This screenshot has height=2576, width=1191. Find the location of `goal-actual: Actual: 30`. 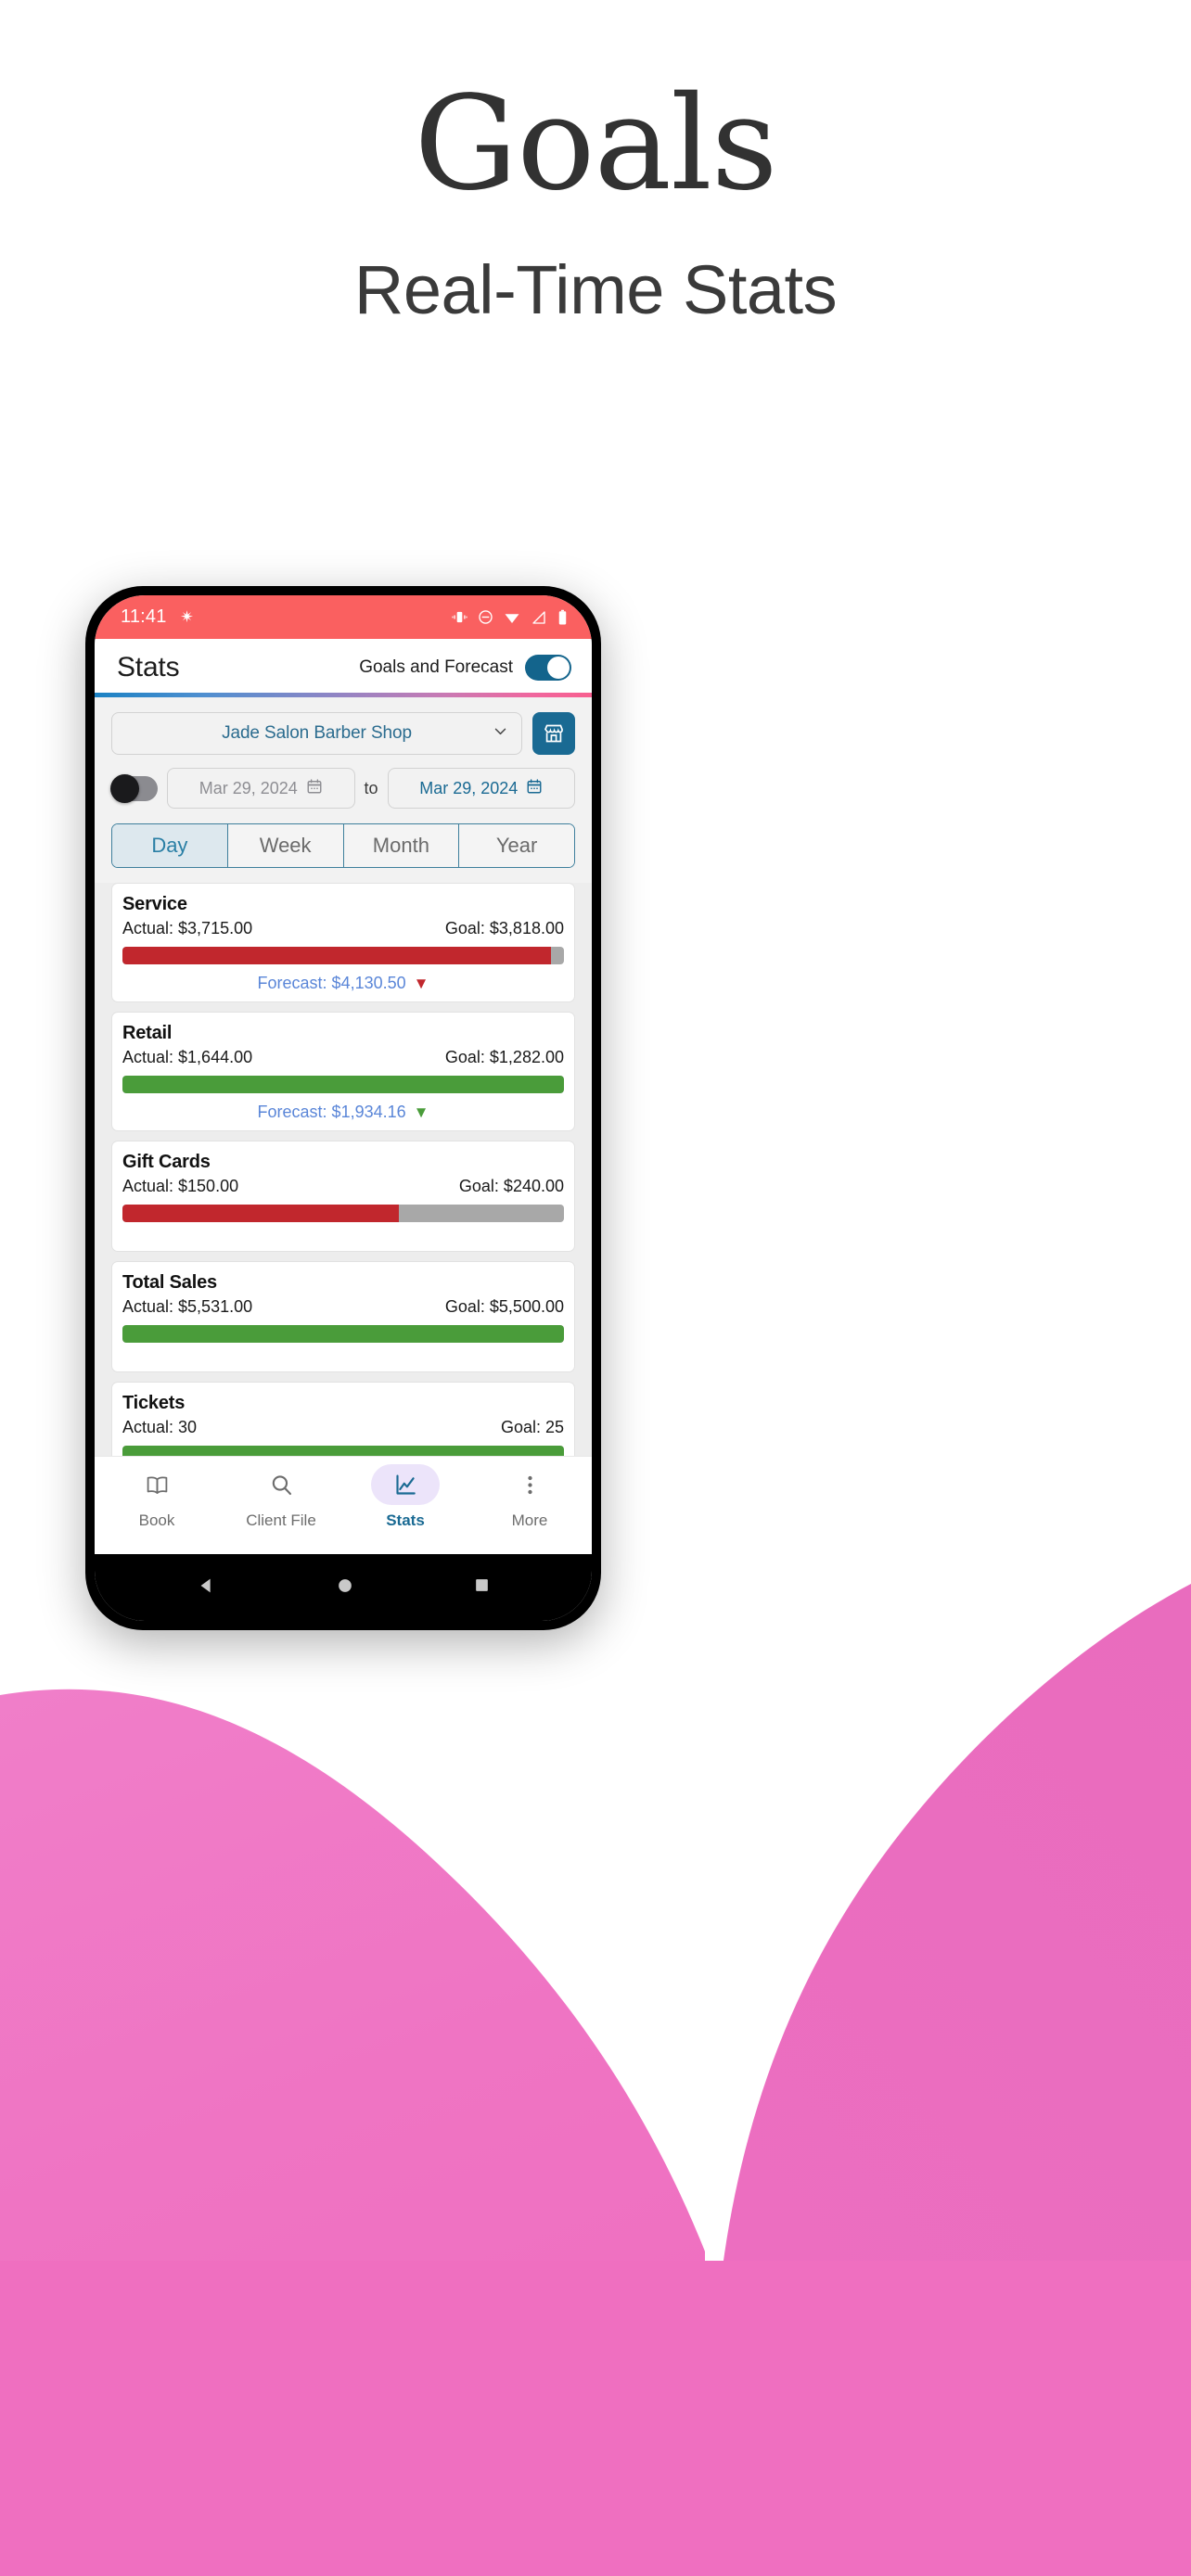

goal-actual: Actual: 30 is located at coordinates (160, 1427).